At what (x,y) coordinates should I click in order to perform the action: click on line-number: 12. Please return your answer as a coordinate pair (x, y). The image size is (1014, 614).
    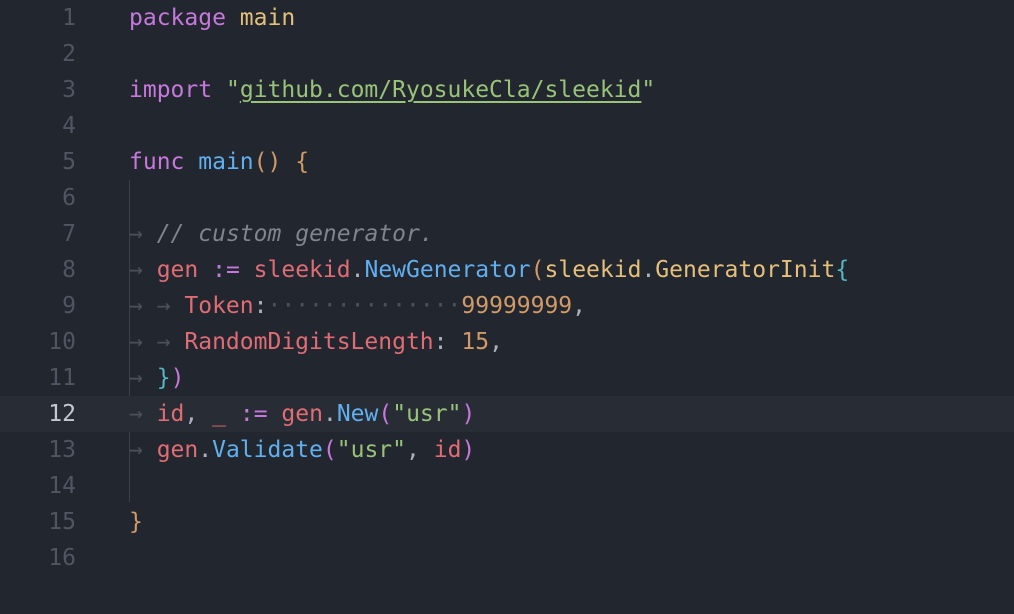
    Looking at the image, I should click on (62, 414).